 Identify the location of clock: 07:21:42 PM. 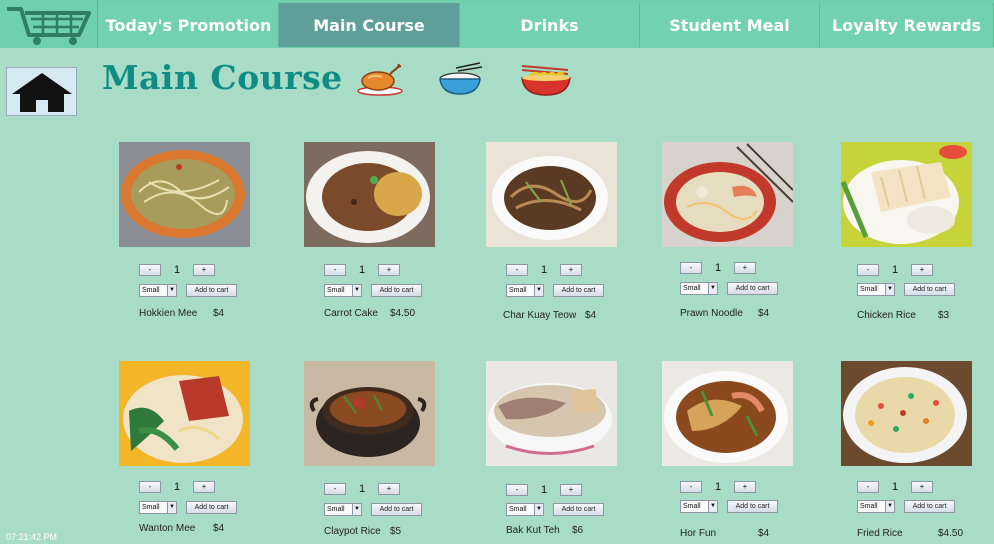
(32, 537).